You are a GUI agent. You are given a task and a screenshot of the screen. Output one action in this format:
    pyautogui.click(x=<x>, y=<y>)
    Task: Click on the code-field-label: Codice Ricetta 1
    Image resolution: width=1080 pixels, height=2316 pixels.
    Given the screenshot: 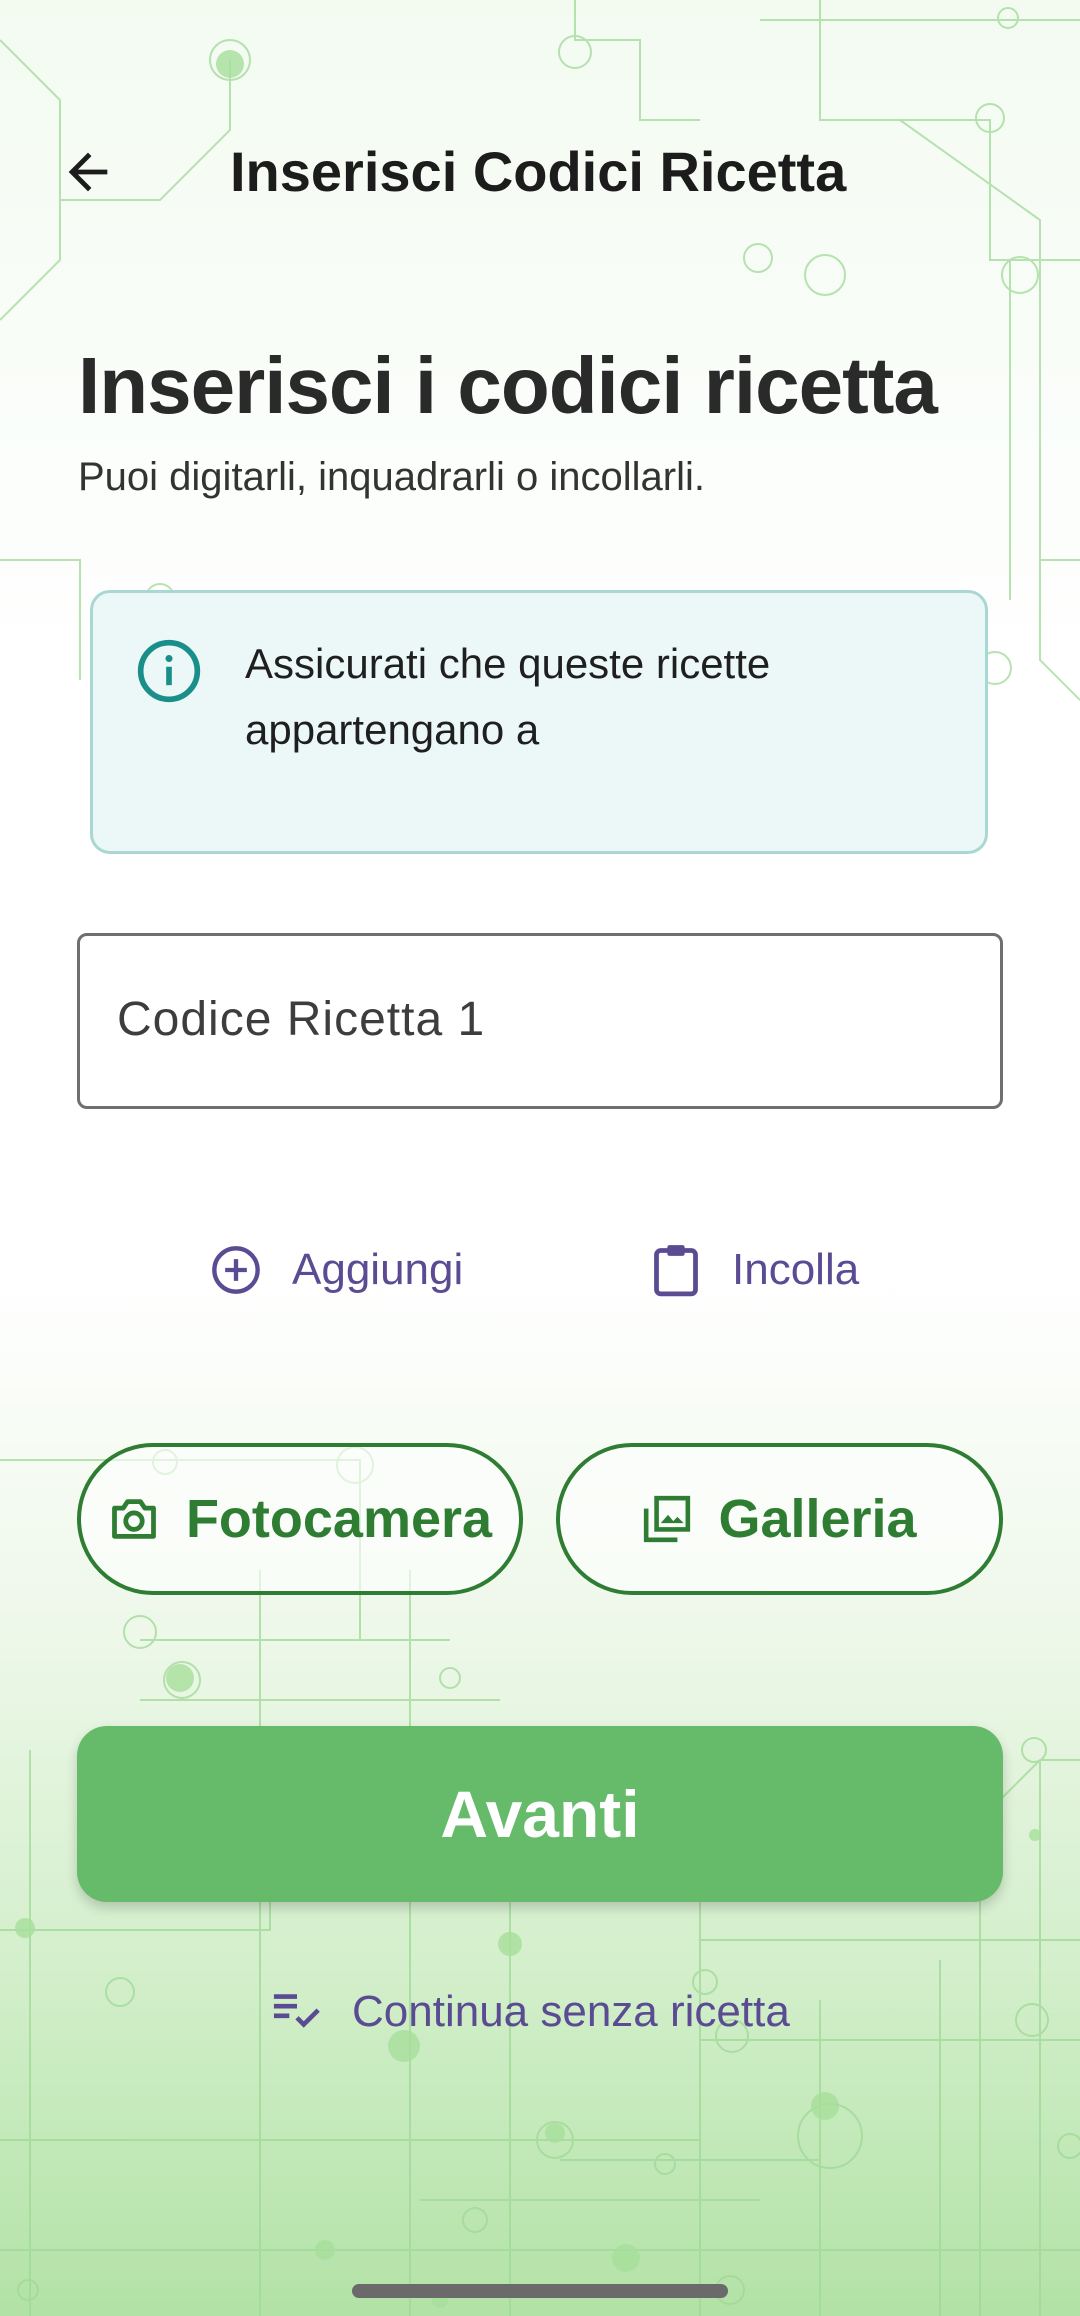 What is the action you would take?
    pyautogui.click(x=301, y=1019)
    